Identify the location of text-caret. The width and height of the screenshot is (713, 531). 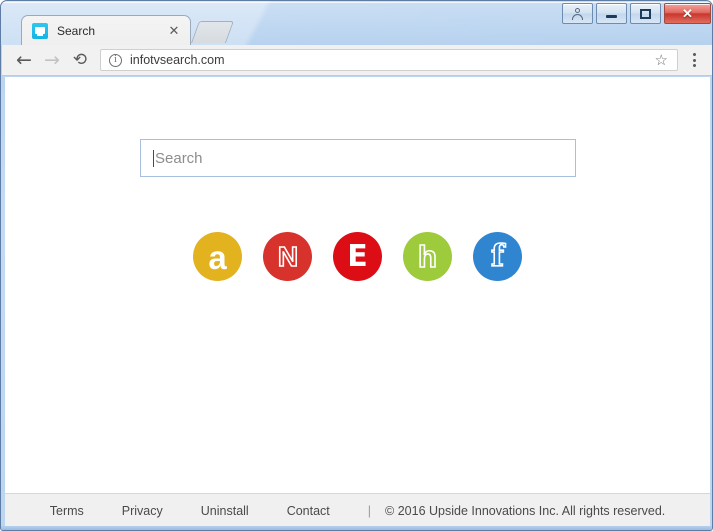
(153, 158).